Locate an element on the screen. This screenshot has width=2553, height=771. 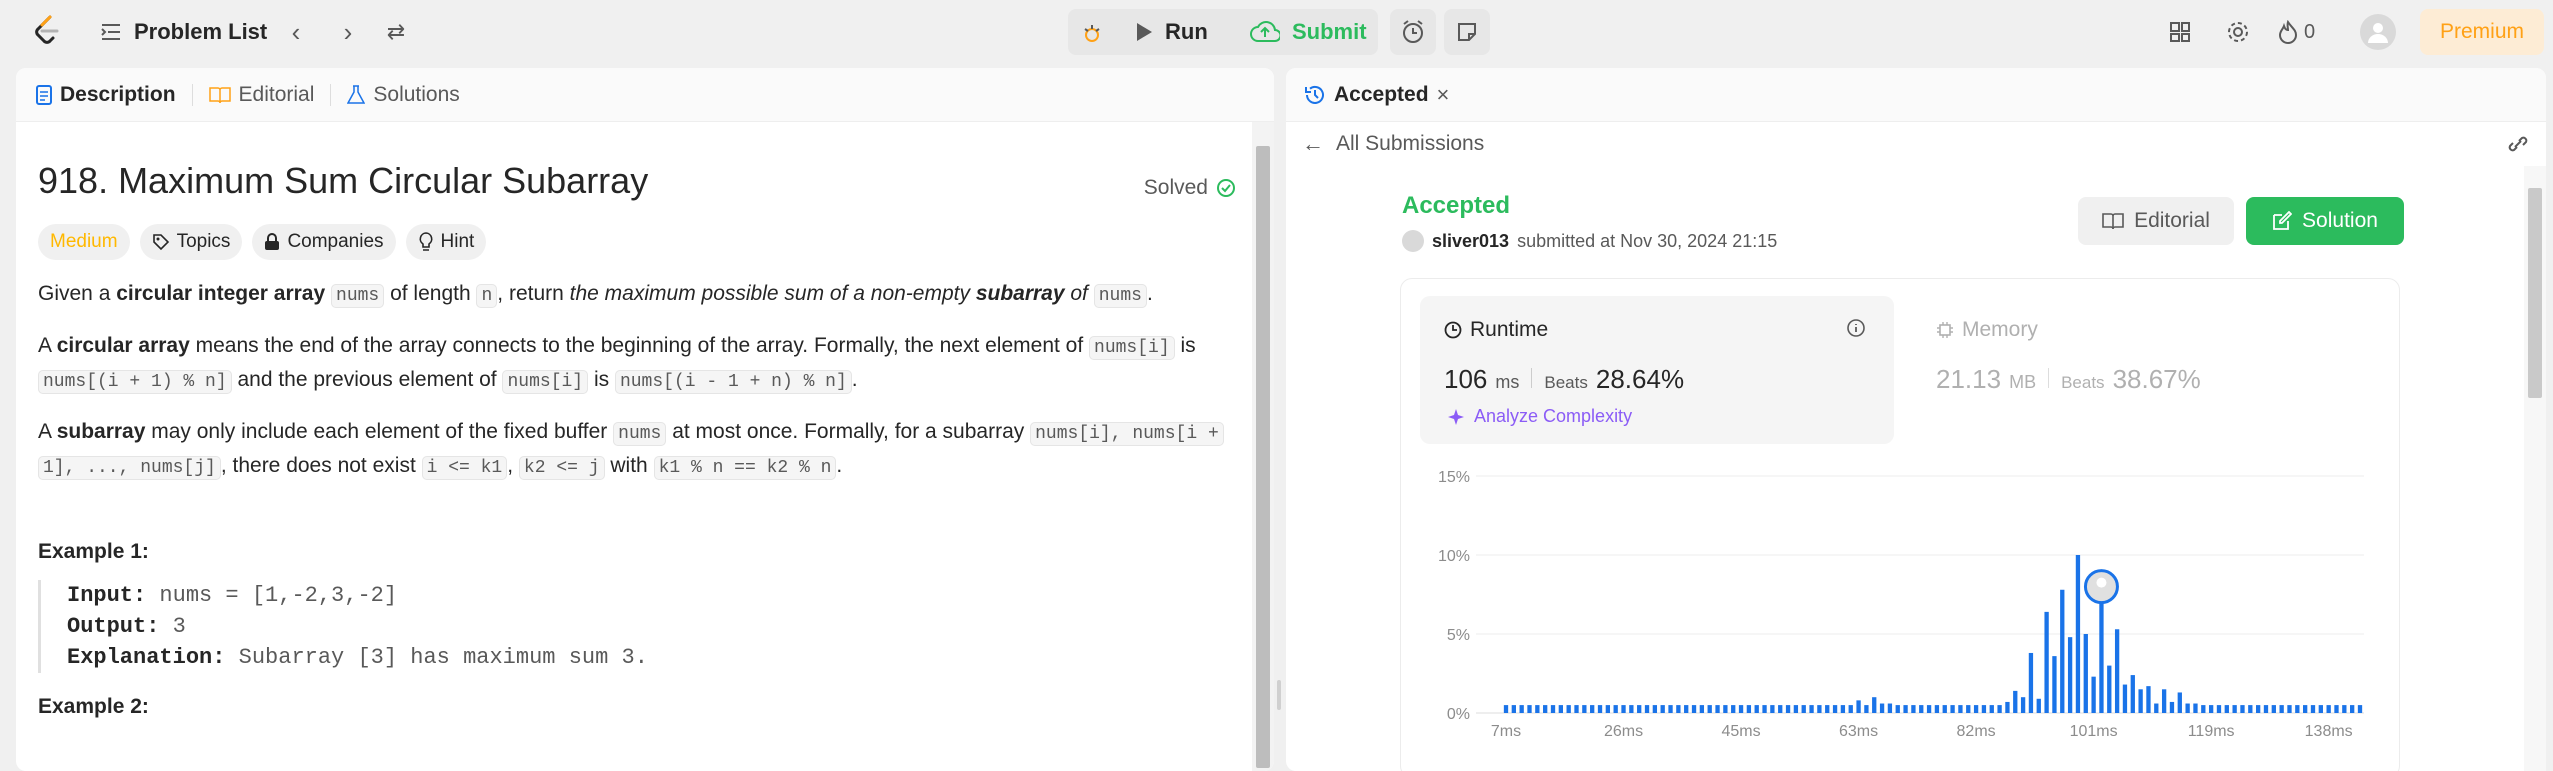
streak-counter: 0 is located at coordinates (2296, 32).